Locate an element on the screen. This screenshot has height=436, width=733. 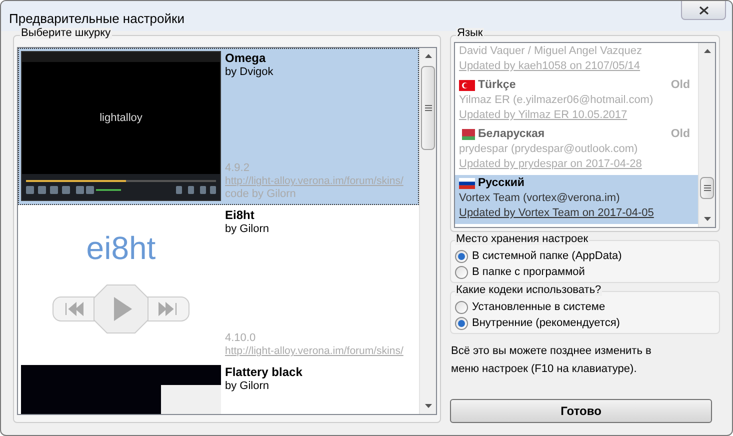
radio-label: В системной папке (AppData) is located at coordinates (547, 256).